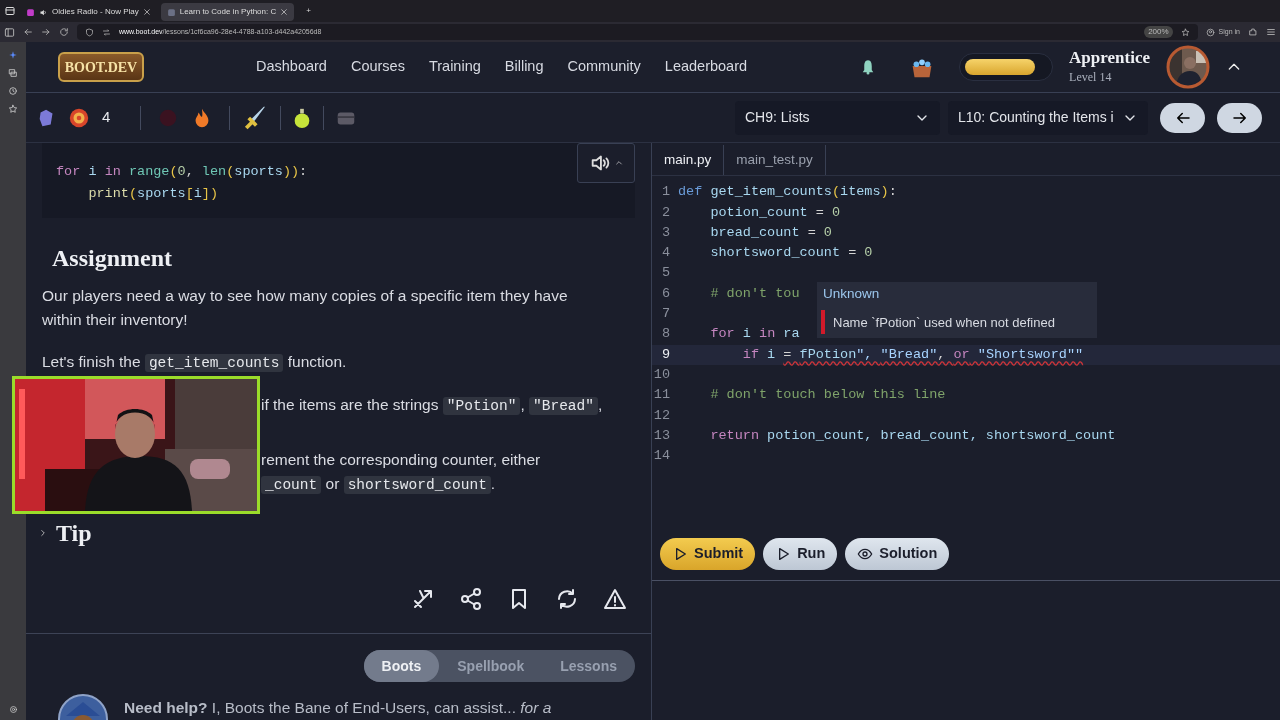 The image size is (1280, 720). What do you see at coordinates (837, 117) in the screenshot?
I see `dropdown: CH9: Lists` at bounding box center [837, 117].